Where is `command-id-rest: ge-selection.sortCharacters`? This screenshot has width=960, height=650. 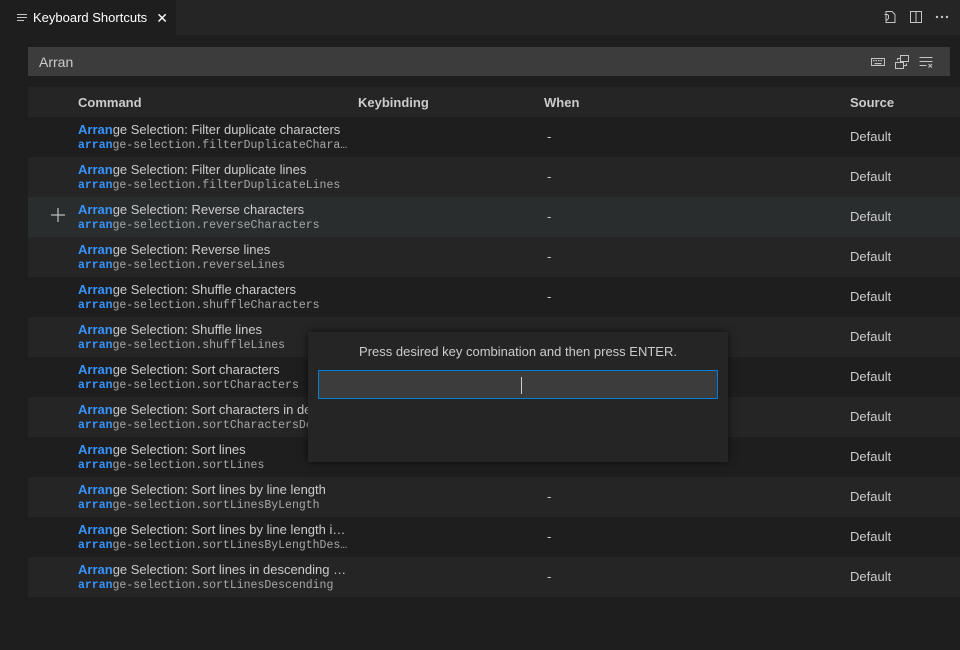
command-id-rest: ge-selection.sortCharacters is located at coordinates (205, 385).